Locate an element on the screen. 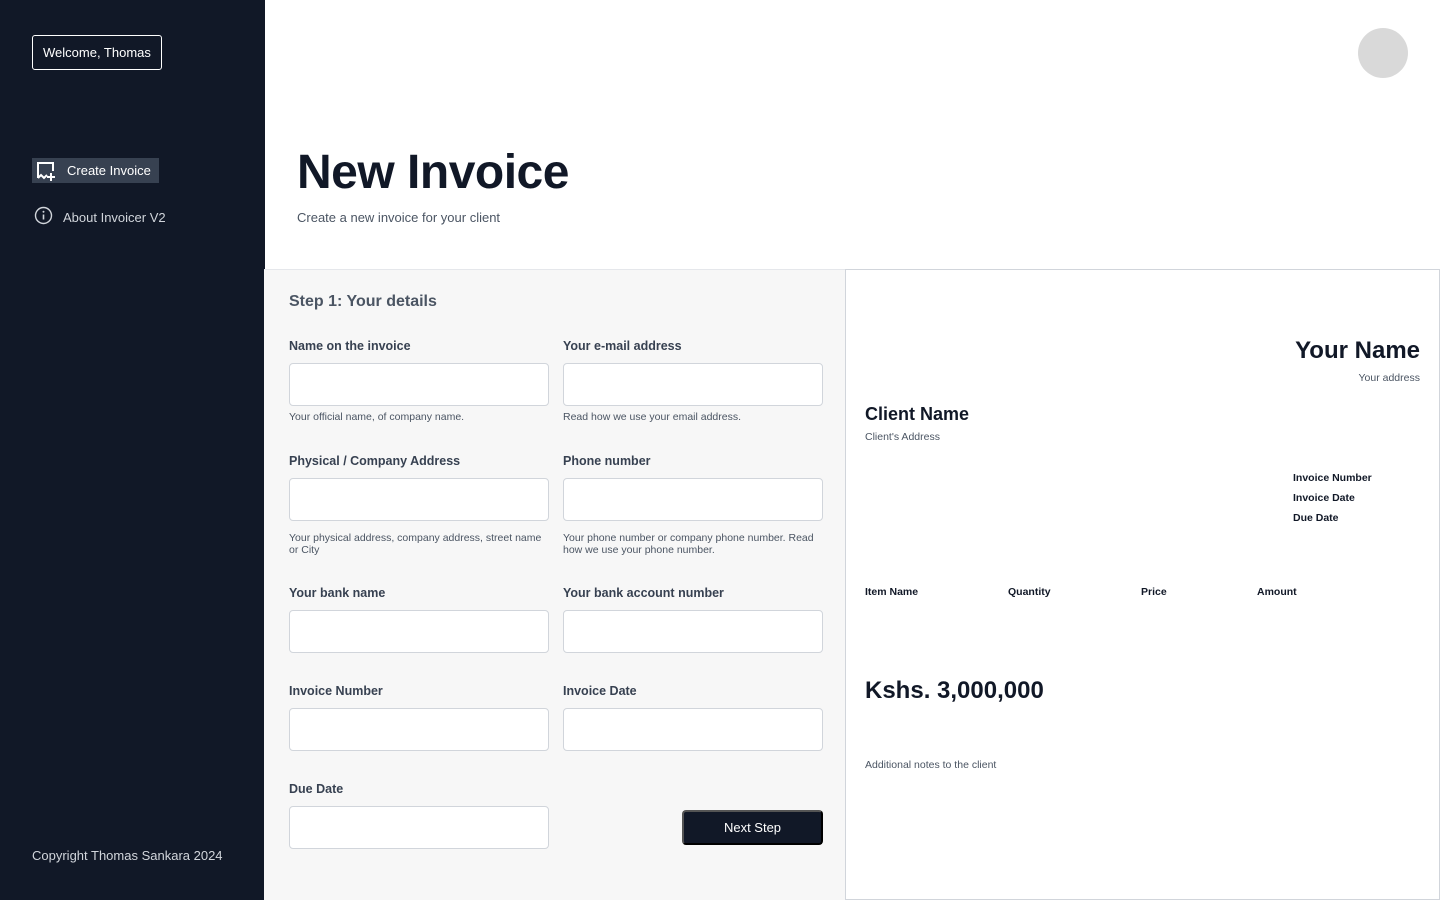 This screenshot has width=1440, height=900. invoice-number-input is located at coordinates (419, 729).